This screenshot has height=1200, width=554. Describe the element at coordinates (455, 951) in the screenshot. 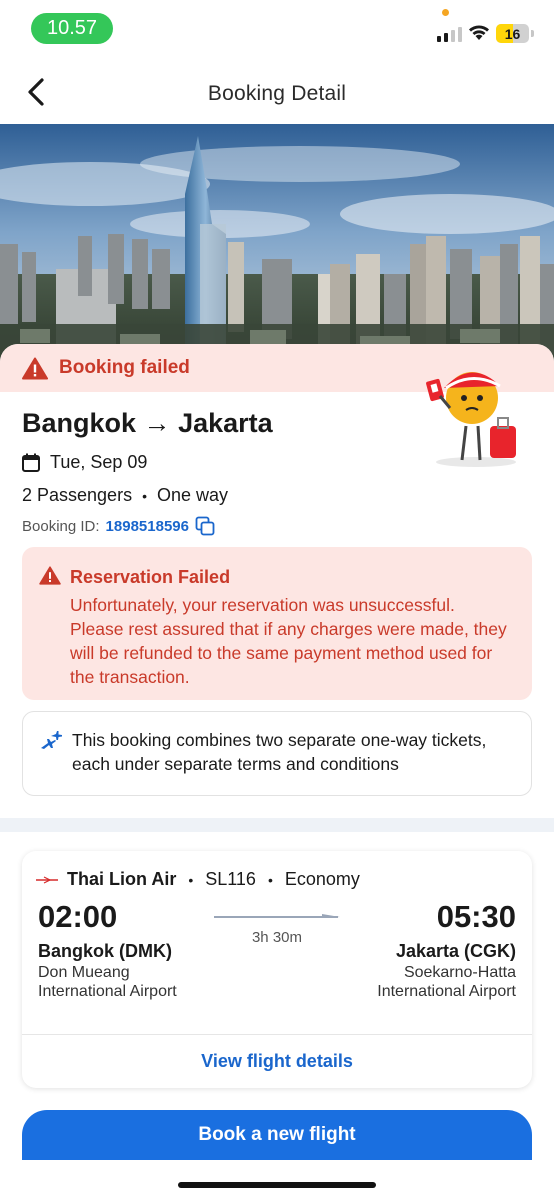

I see `arrival-city-code: Jakarta (CGK)` at that location.